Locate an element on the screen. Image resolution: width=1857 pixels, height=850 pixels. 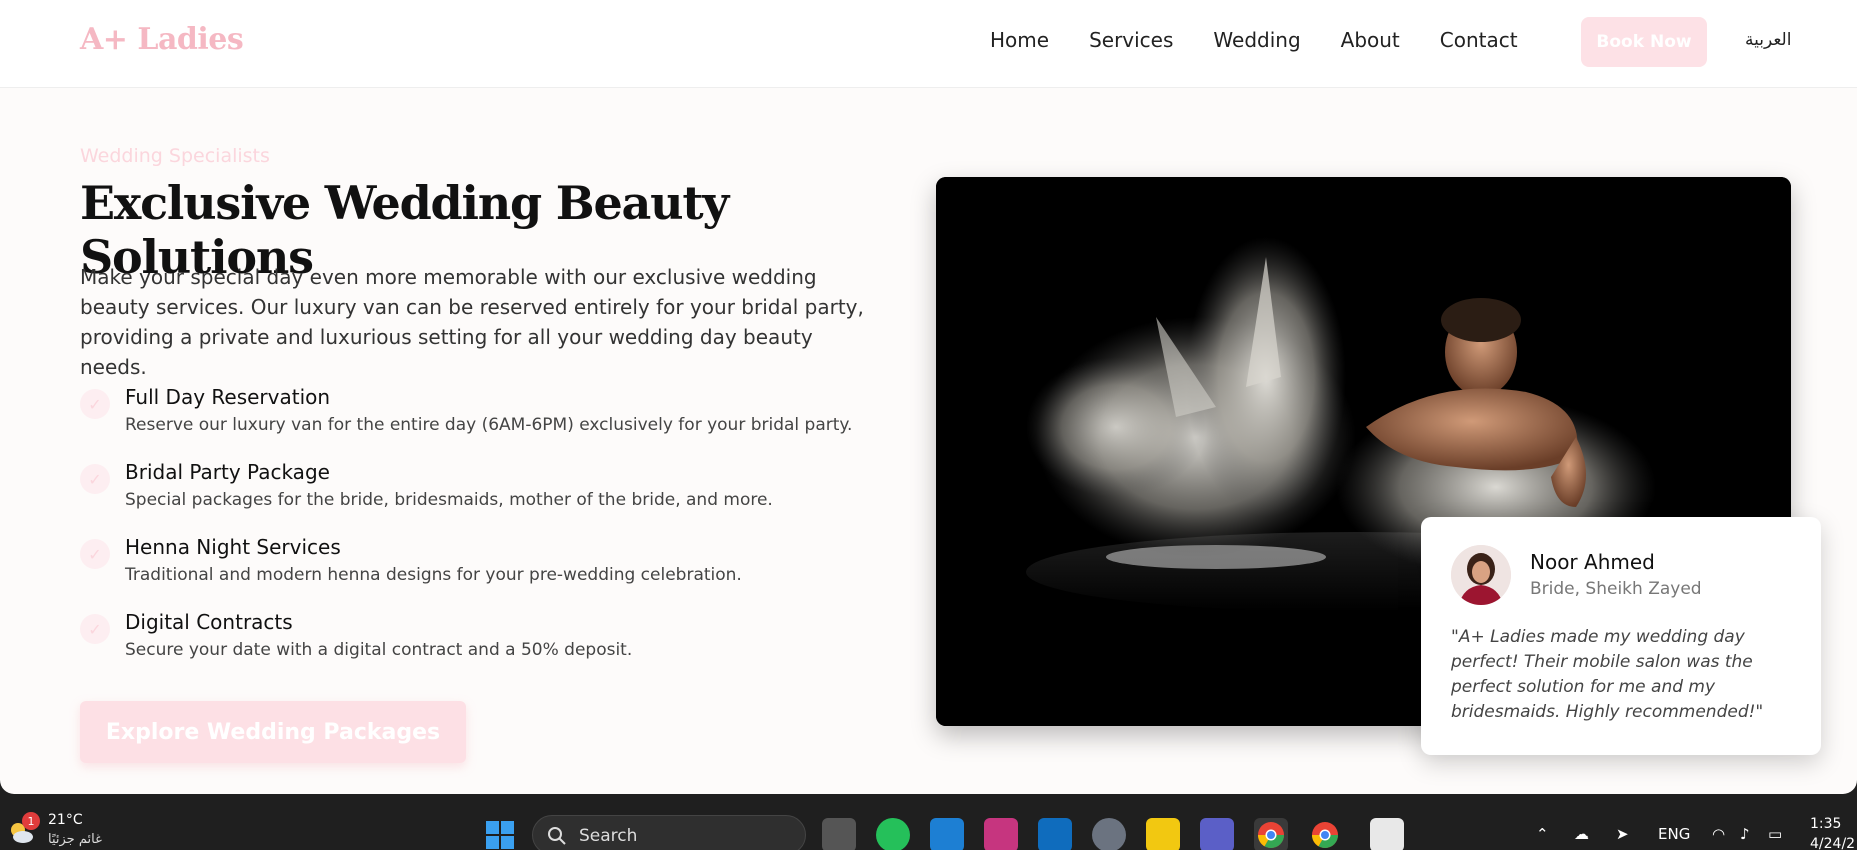
outlook-icon is located at coordinates (1055, 834).